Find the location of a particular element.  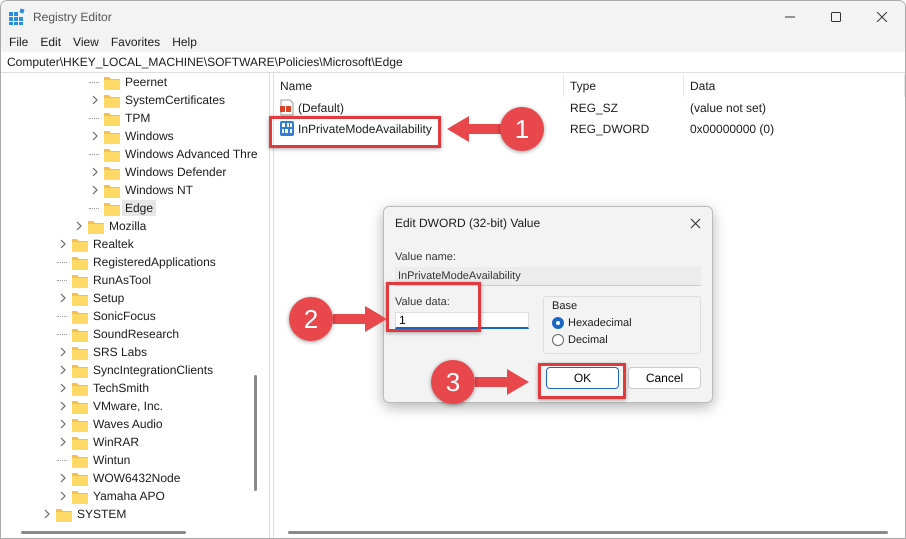

tree-item: Mozilla is located at coordinates (128, 226).